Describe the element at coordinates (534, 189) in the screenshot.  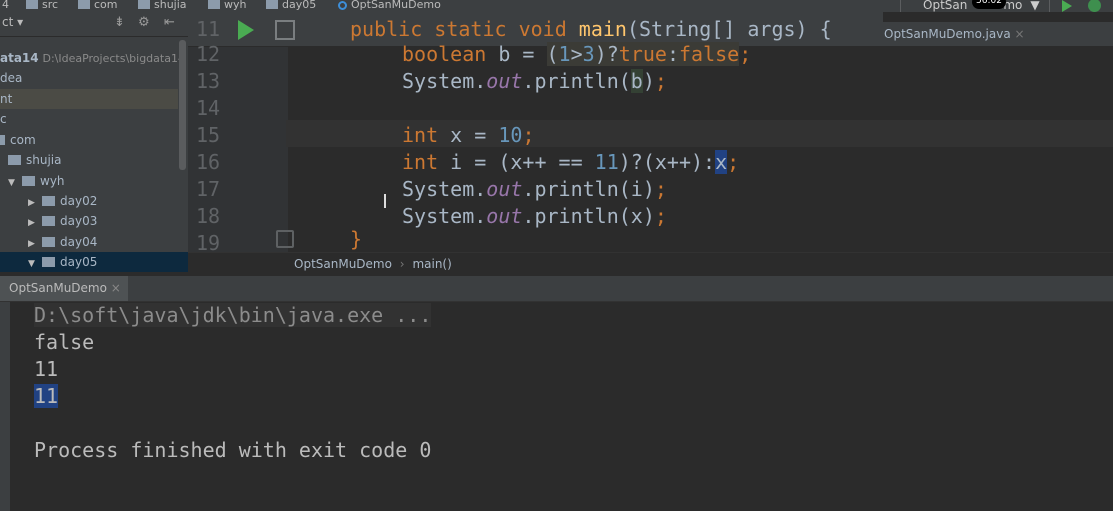
I see `code-line-17: System.out.println(i);` at that location.